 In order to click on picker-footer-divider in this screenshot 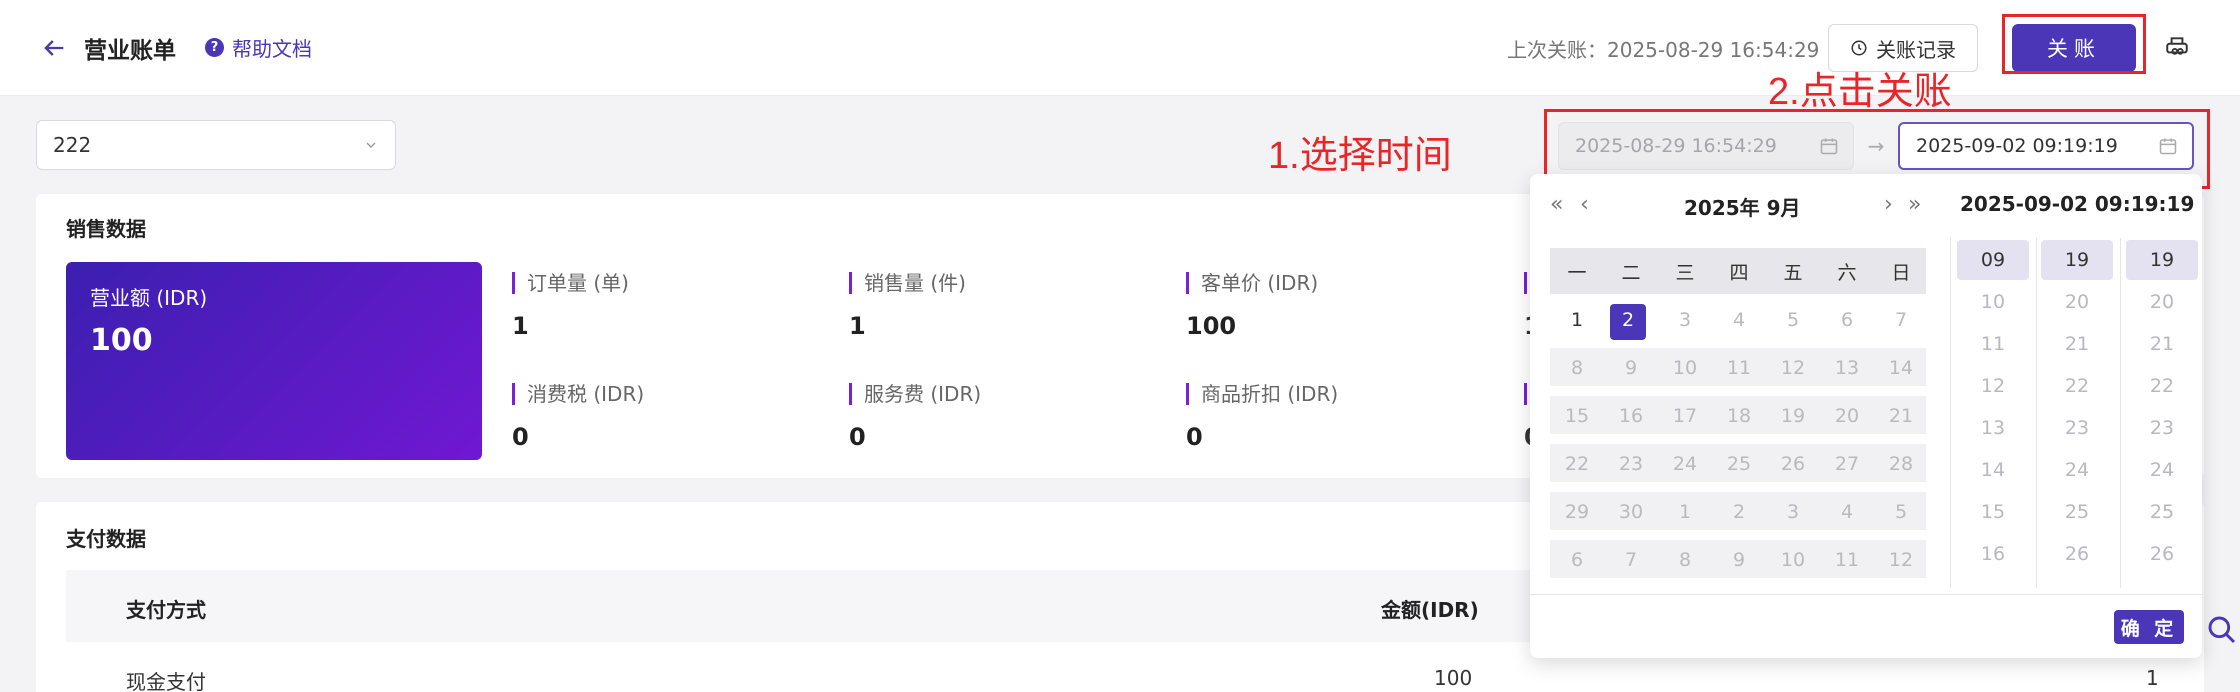, I will do `click(1866, 594)`.